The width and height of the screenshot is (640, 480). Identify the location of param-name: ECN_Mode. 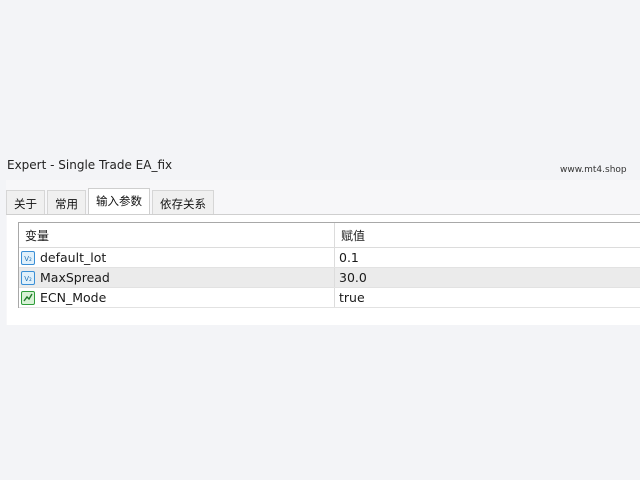
(73, 297).